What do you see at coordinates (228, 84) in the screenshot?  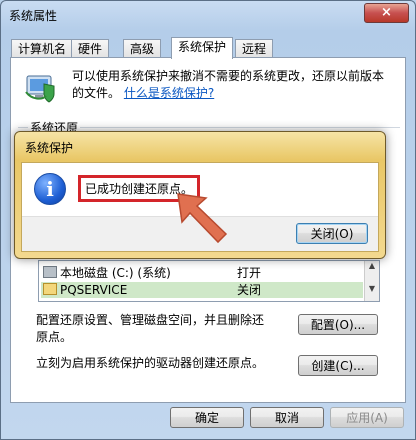 I see `intro-description: 可以使用系统保护来撤消不需要的系统更改，还原以前版本的文件。` at bounding box center [228, 84].